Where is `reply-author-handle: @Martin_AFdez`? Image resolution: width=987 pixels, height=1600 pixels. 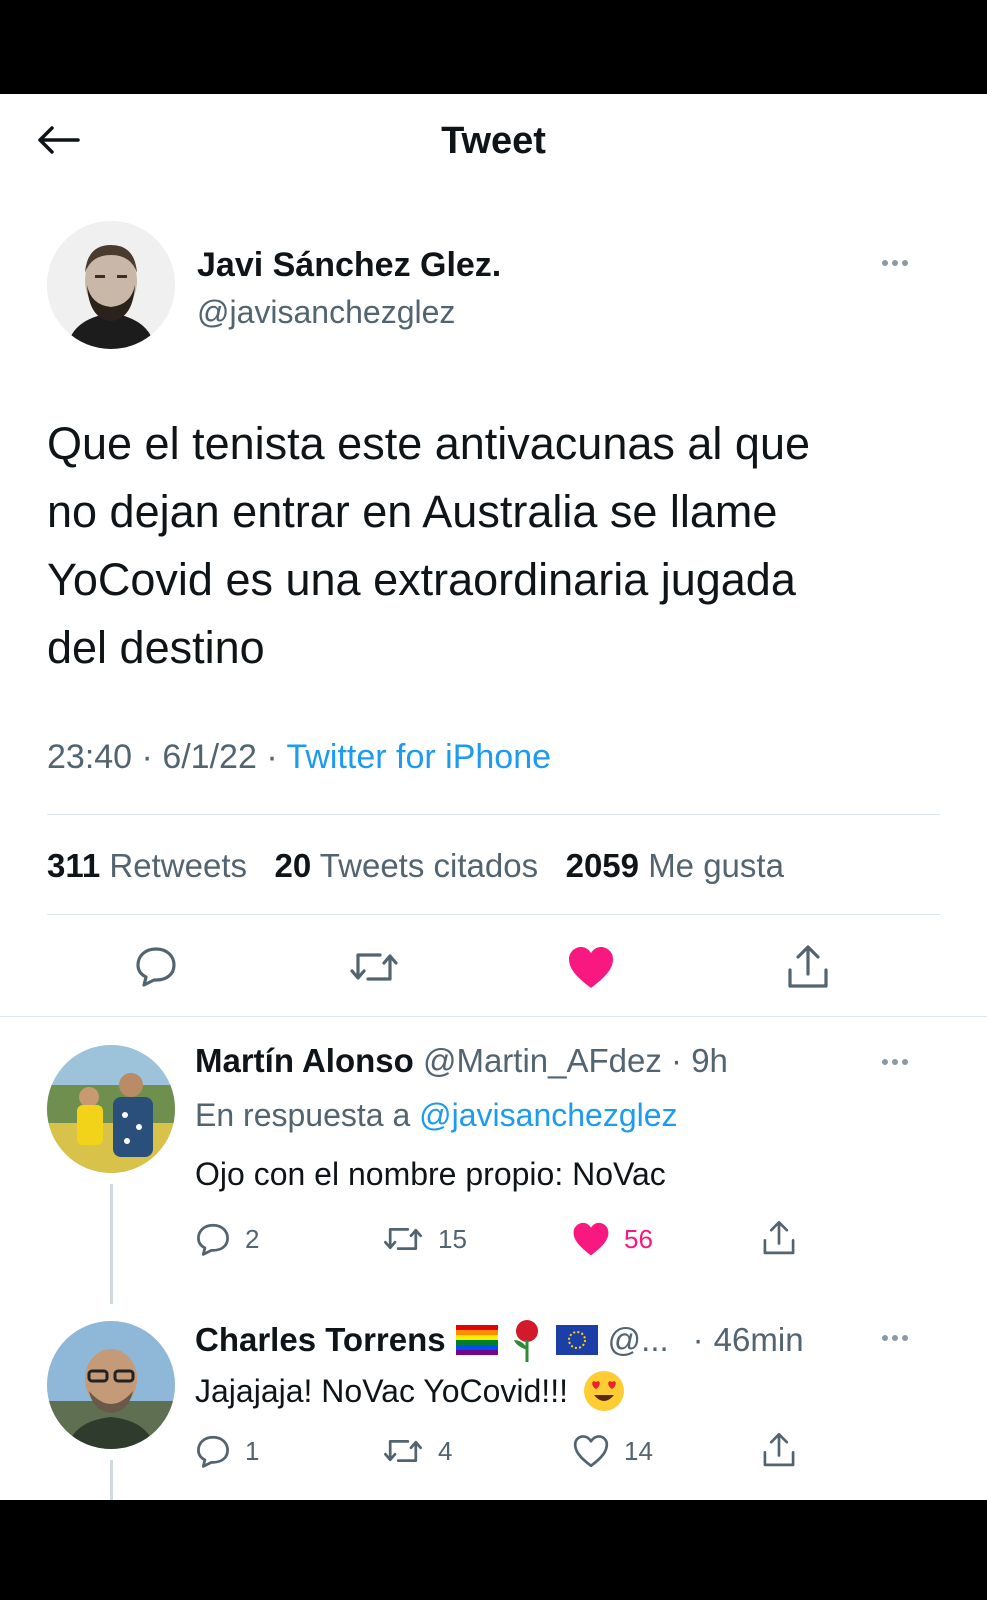 reply-author-handle: @Martin_AFdez is located at coordinates (542, 1060).